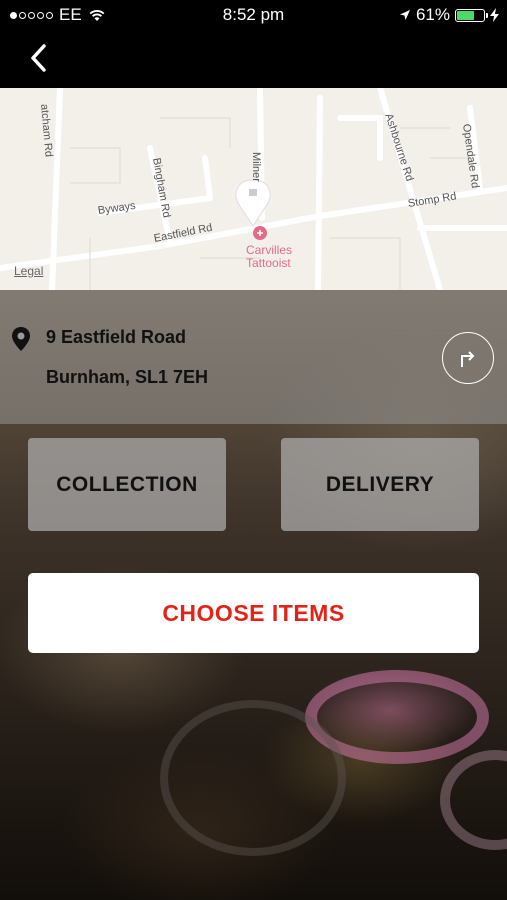 Image resolution: width=507 pixels, height=900 pixels. What do you see at coordinates (404, 15) in the screenshot?
I see `location-arrow-icon` at bounding box center [404, 15].